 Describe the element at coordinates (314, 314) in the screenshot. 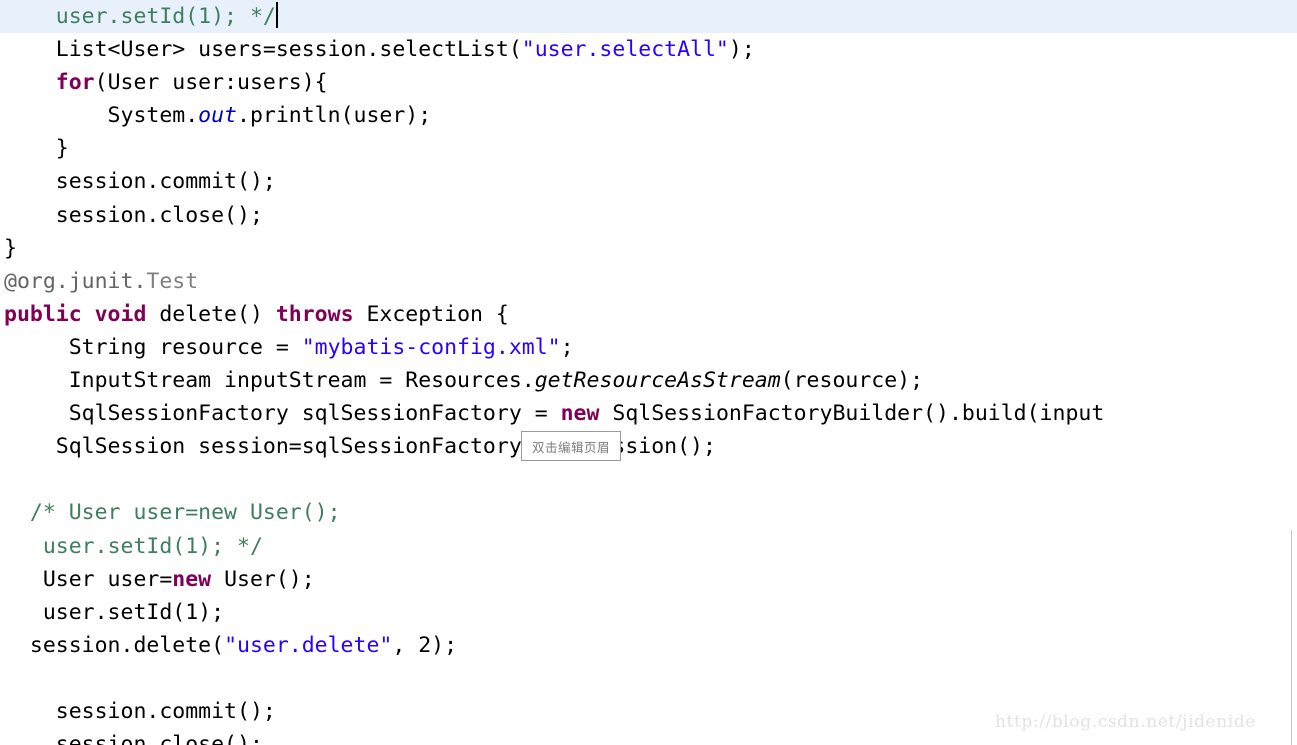

I see `code-token-keyword: throws` at that location.